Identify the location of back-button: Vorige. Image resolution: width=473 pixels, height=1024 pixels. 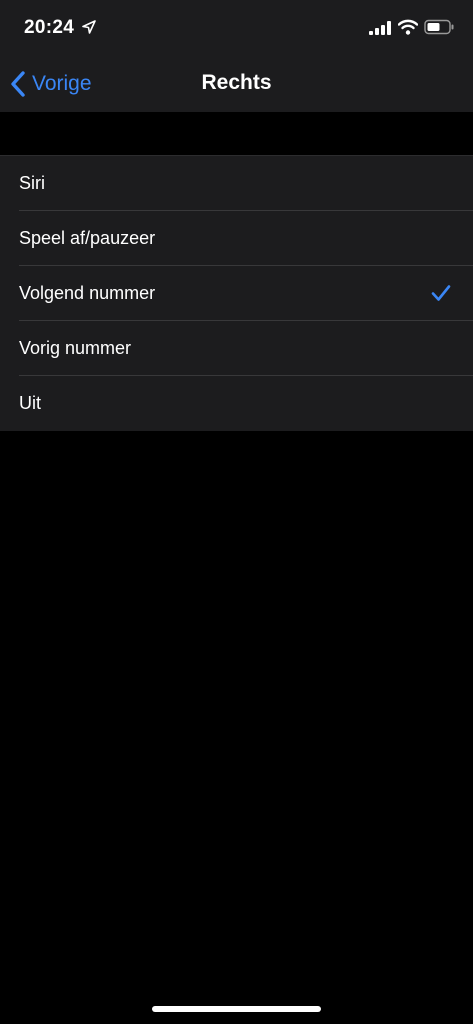
(51, 84).